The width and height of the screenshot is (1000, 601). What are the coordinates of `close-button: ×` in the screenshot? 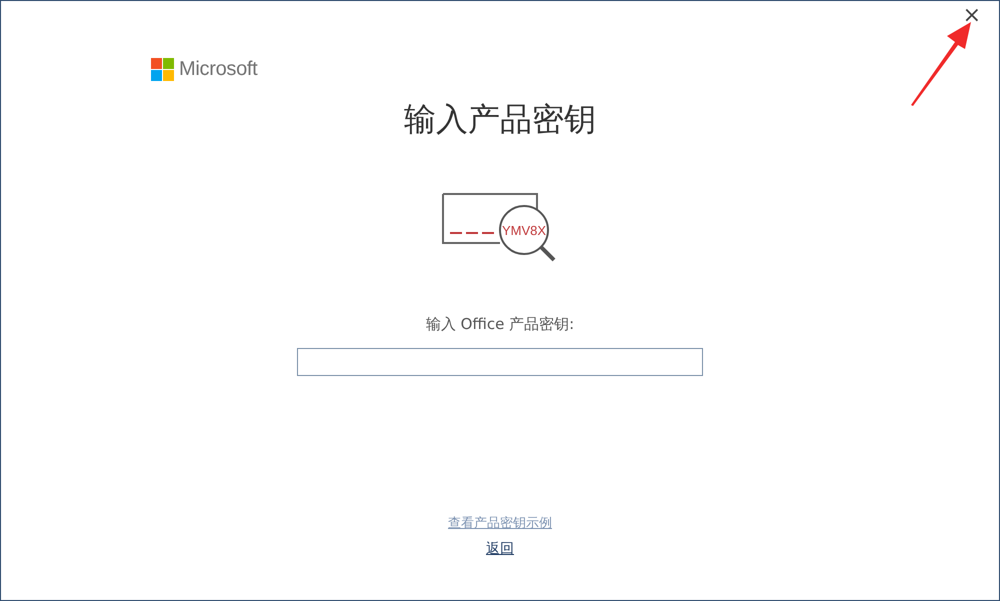 It's located at (971, 16).